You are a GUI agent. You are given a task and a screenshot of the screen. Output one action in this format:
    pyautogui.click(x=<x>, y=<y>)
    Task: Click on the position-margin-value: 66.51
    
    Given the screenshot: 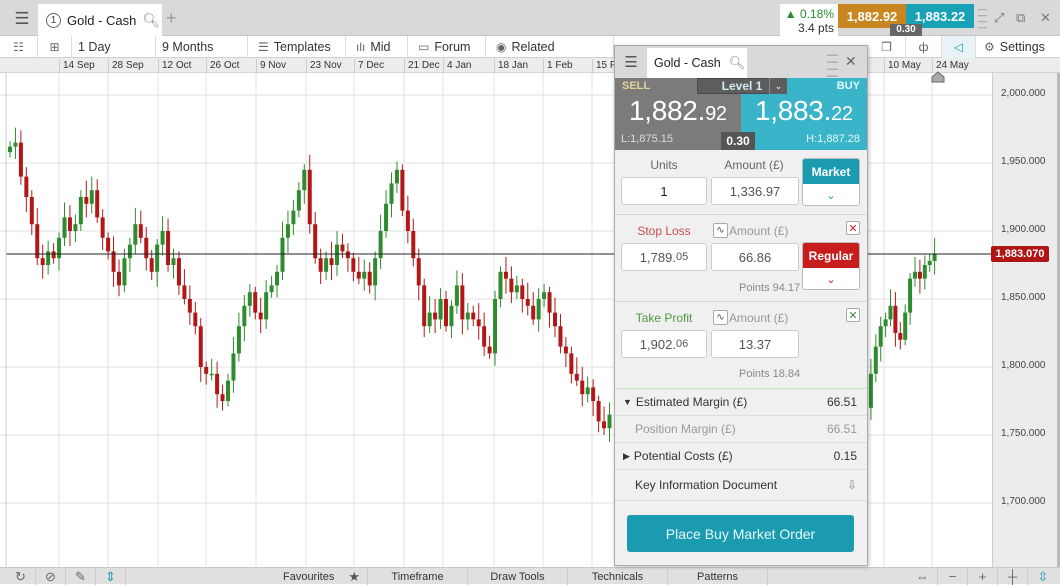 What is the action you would take?
    pyautogui.click(x=841, y=429)
    